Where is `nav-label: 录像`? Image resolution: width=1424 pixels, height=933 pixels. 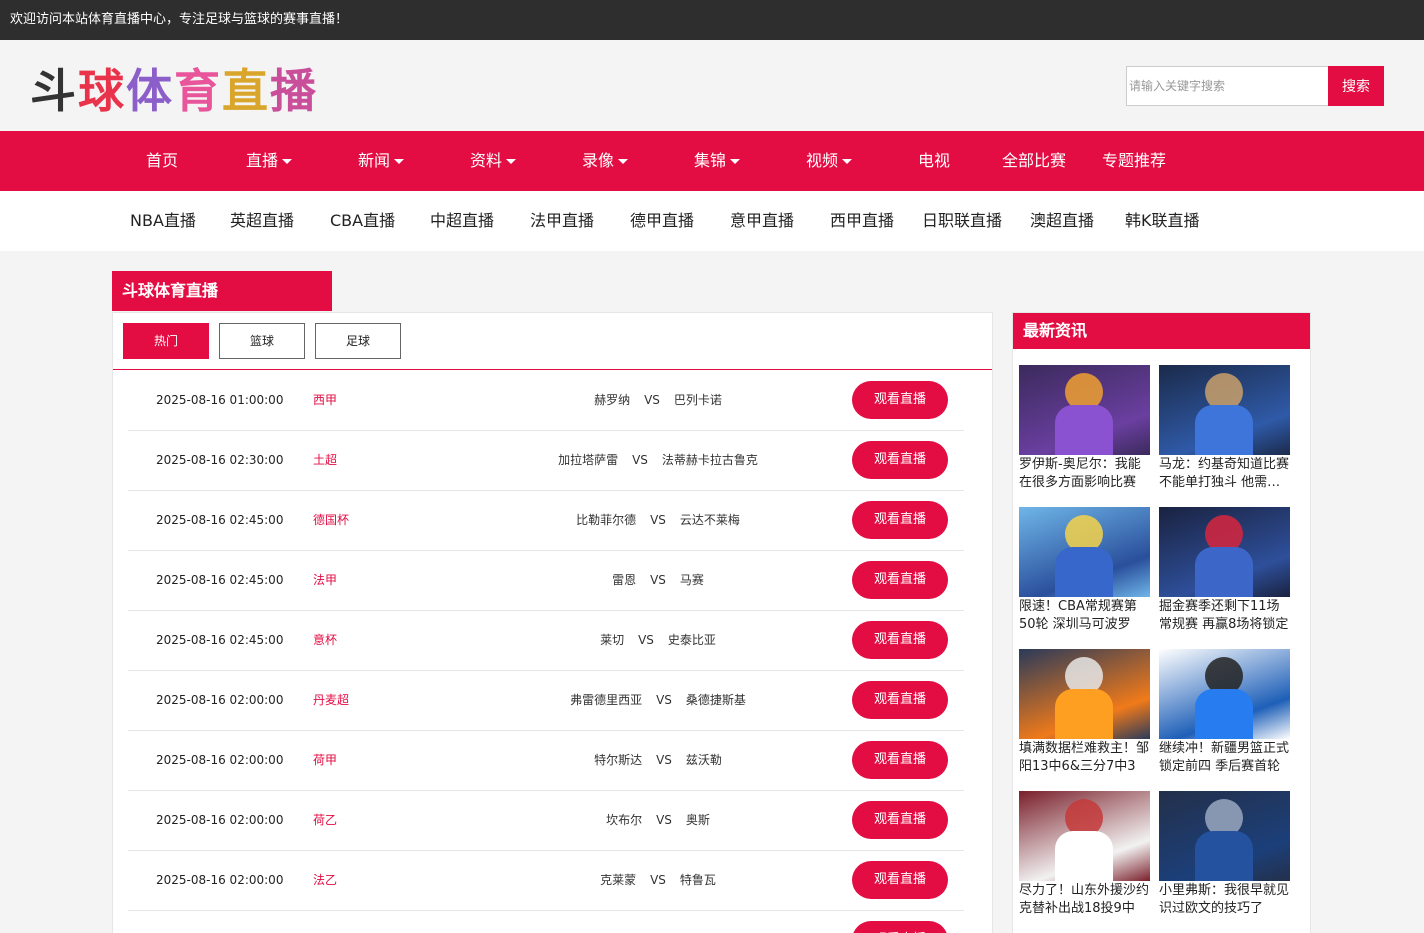 nav-label: 录像 is located at coordinates (598, 160).